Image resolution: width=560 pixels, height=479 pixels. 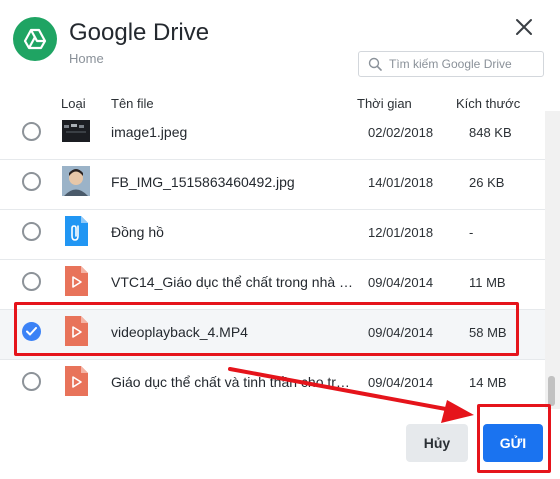 What do you see at coordinates (552, 260) in the screenshot?
I see `scrollbar-track` at bounding box center [552, 260].